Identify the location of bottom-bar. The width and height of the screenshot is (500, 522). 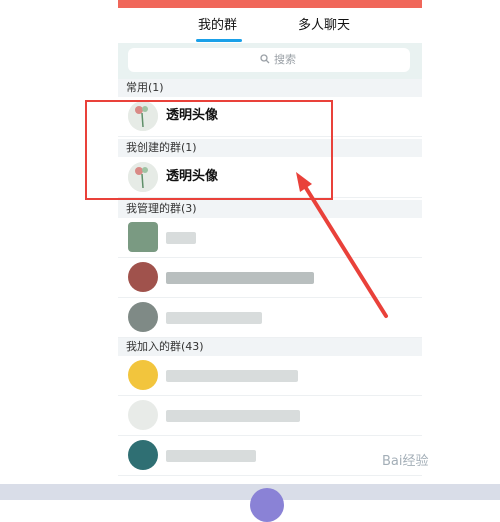
(250, 492).